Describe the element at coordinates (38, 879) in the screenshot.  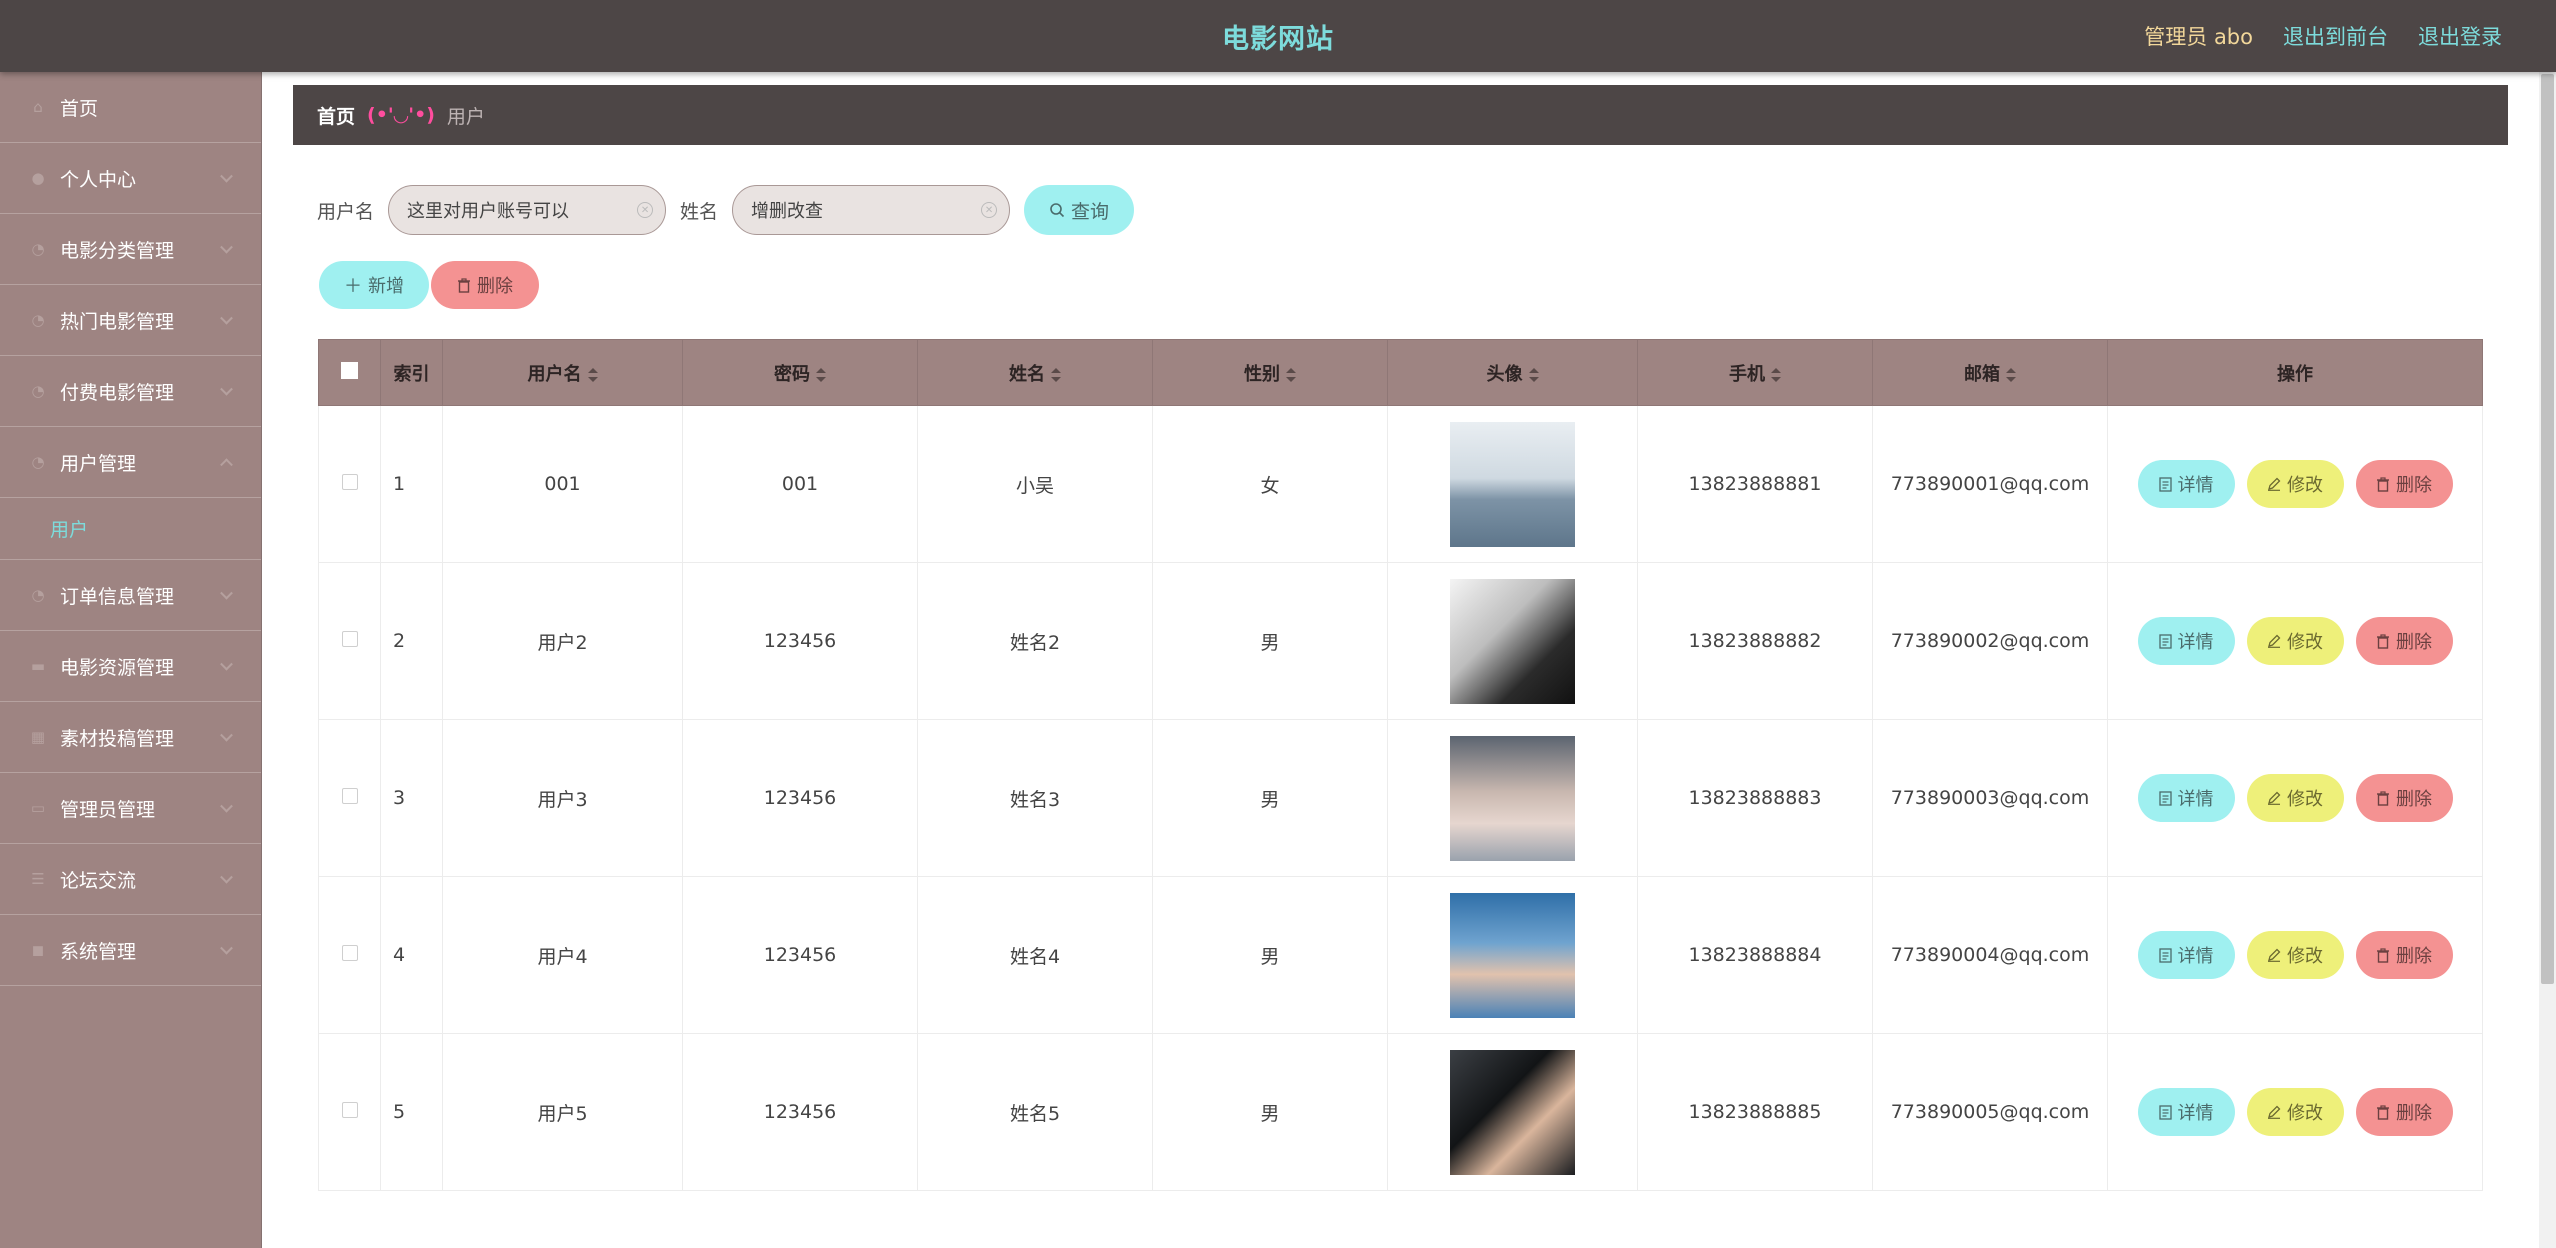
I see `menu-icon: ☰` at that location.